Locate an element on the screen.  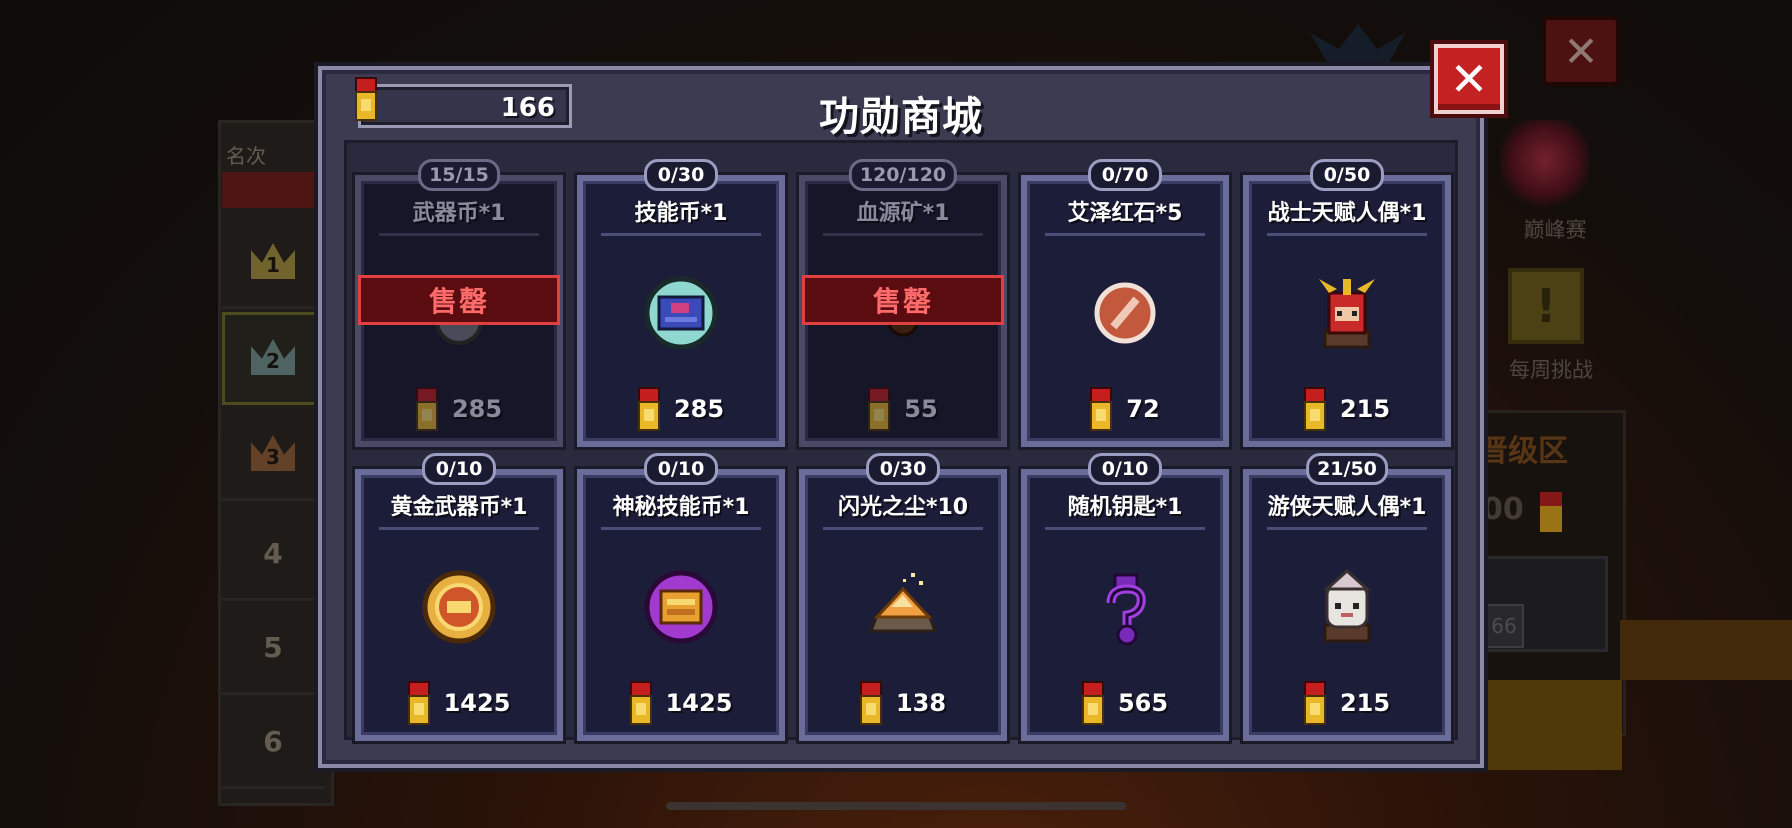
item-name: 随机钥匙*1 is located at coordinates (1125, 507).